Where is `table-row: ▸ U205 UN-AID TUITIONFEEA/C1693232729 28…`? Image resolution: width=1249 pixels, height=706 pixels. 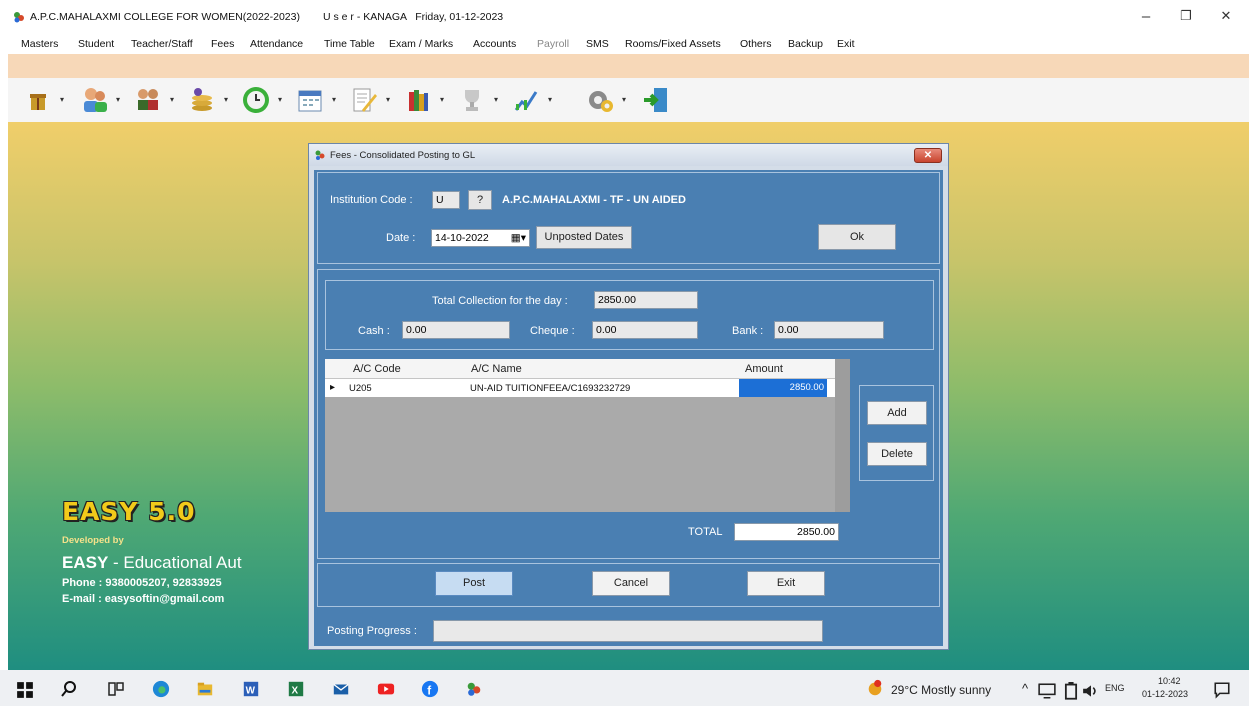
table-row: ▸ U205 UN-AID TUITIONFEEA/C1693232729 28… is located at coordinates (580, 388).